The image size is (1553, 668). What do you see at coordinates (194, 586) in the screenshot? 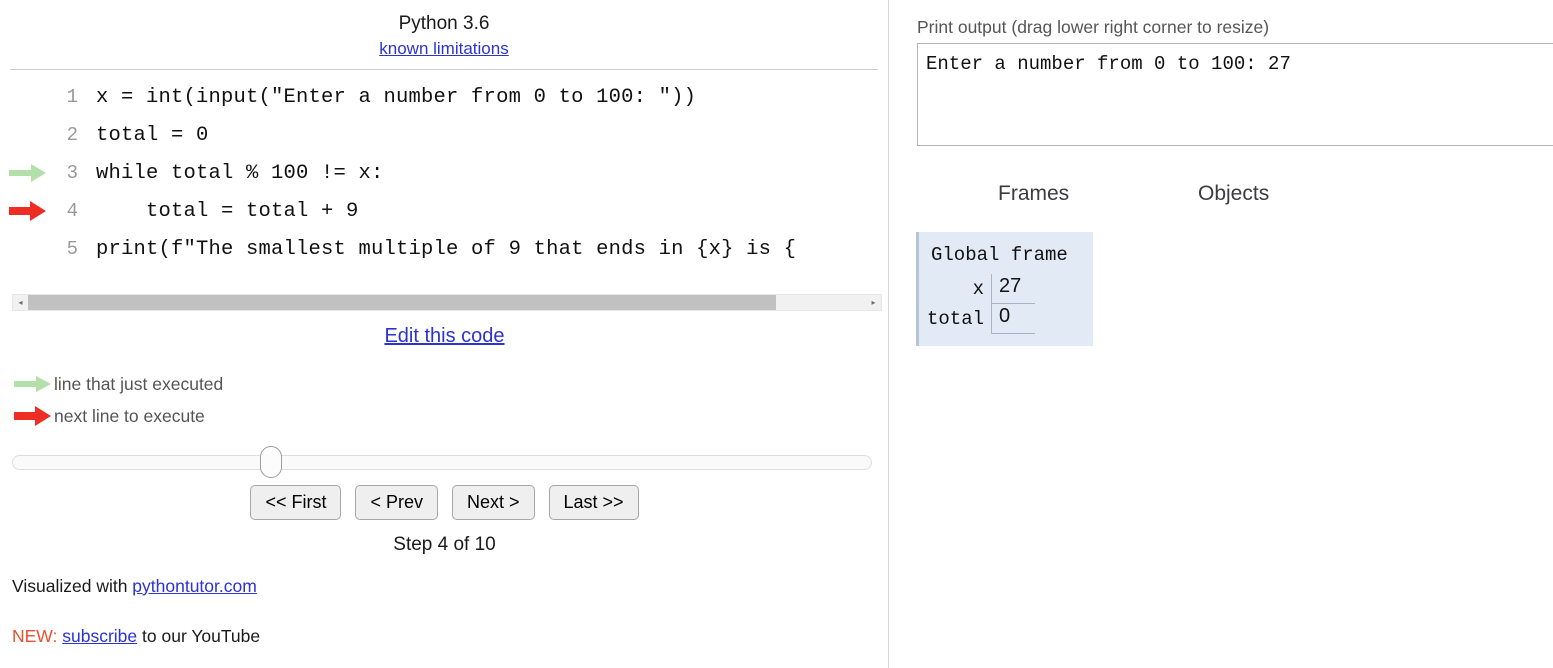
I see `pythontutor-link: pythontutor.com` at bounding box center [194, 586].